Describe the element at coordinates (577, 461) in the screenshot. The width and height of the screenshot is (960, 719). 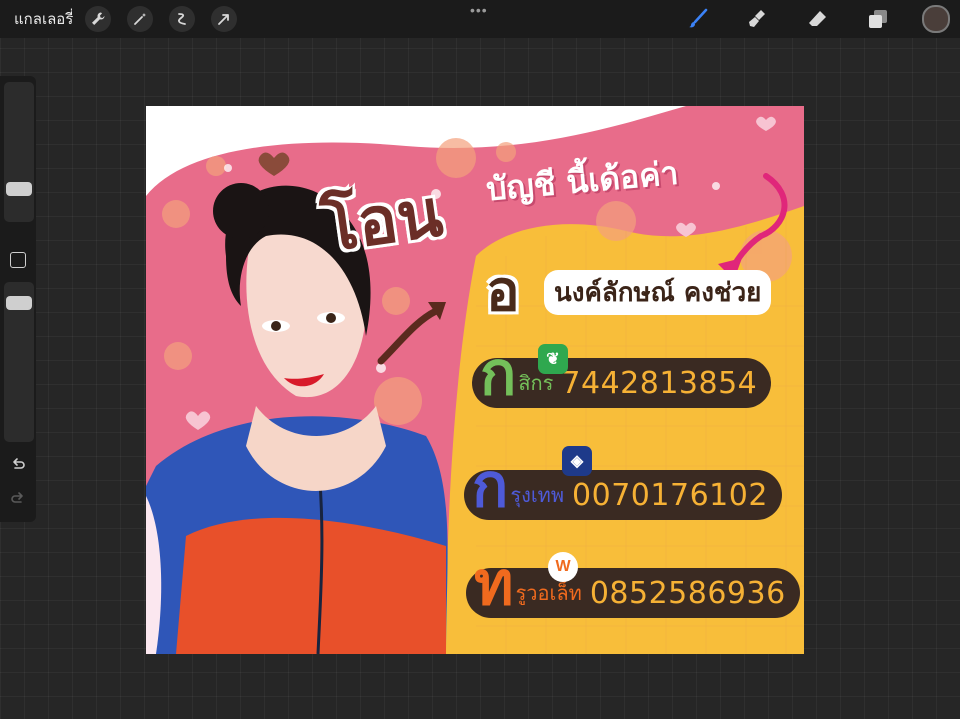
I see `bangkok-bank-logo-icon: ◈` at that location.